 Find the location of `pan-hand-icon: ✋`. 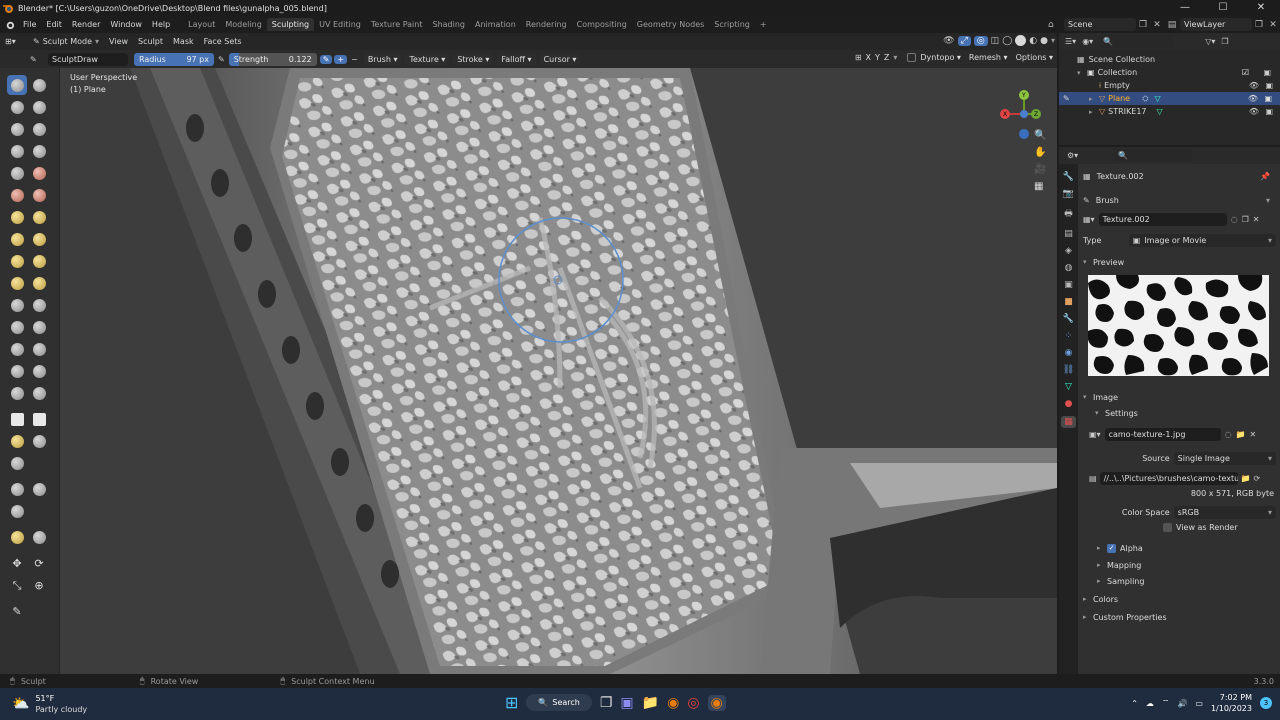

pan-hand-icon: ✋ is located at coordinates (1040, 152).